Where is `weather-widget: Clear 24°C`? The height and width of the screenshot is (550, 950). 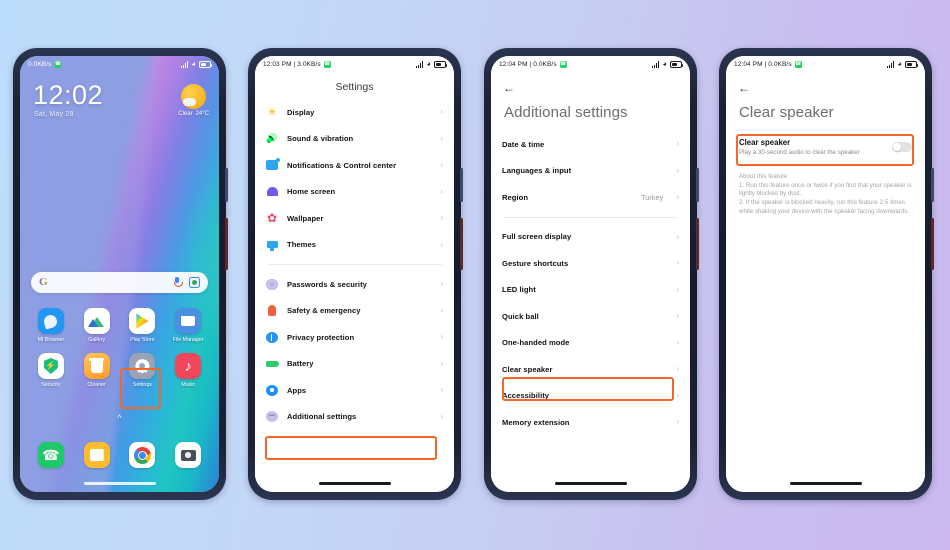 weather-widget: Clear 24°C is located at coordinates (193, 100).